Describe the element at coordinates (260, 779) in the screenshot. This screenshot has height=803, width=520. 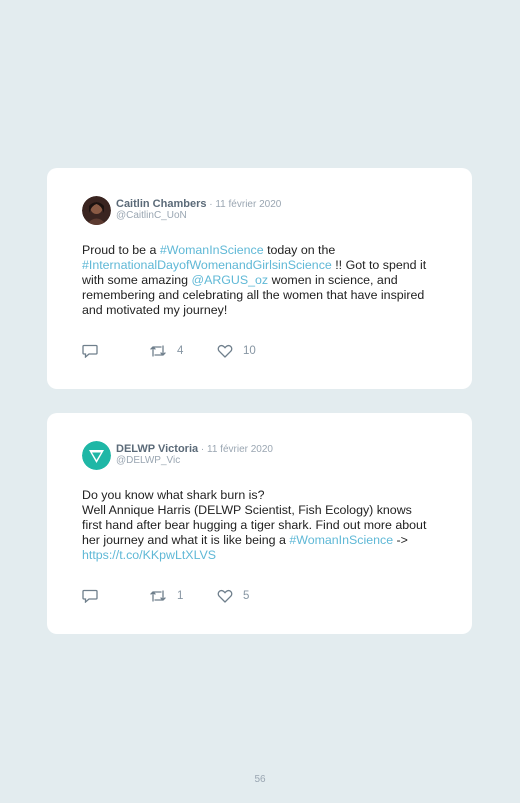
I see `page-number: 56` at that location.